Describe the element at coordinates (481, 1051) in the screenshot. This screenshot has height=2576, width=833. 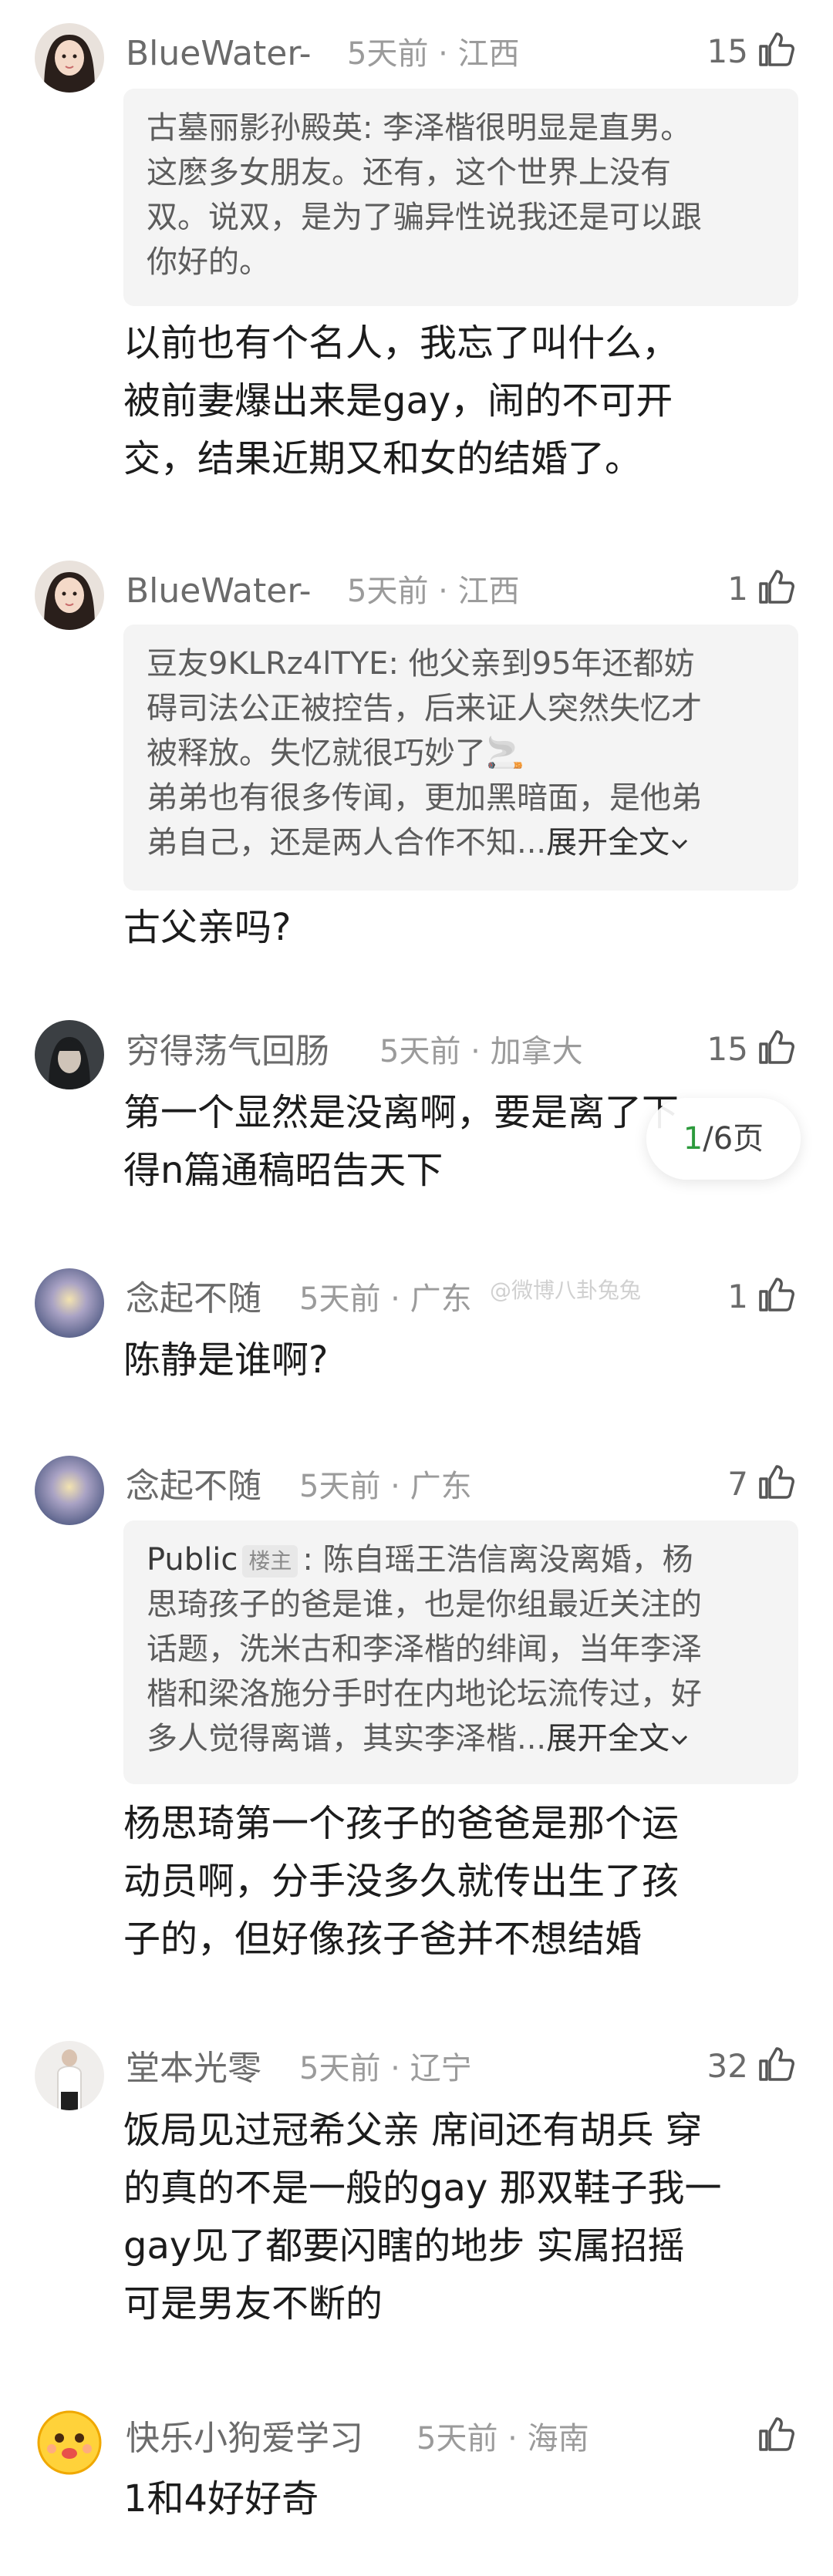
I see `comment-meta: 5天前 · 加拿大` at that location.